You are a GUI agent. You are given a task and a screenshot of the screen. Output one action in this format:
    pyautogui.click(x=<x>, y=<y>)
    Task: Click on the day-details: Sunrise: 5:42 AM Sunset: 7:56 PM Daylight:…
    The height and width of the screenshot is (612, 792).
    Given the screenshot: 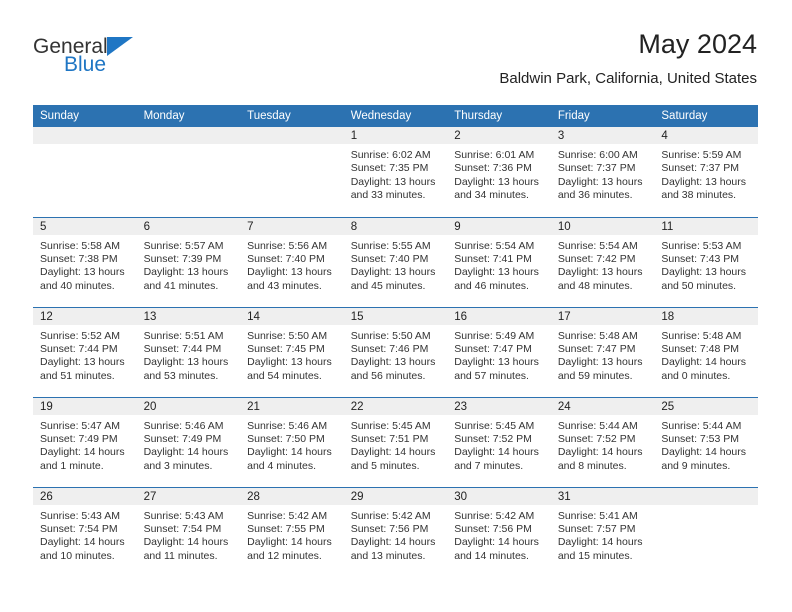 What is the action you would take?
    pyautogui.click(x=396, y=534)
    